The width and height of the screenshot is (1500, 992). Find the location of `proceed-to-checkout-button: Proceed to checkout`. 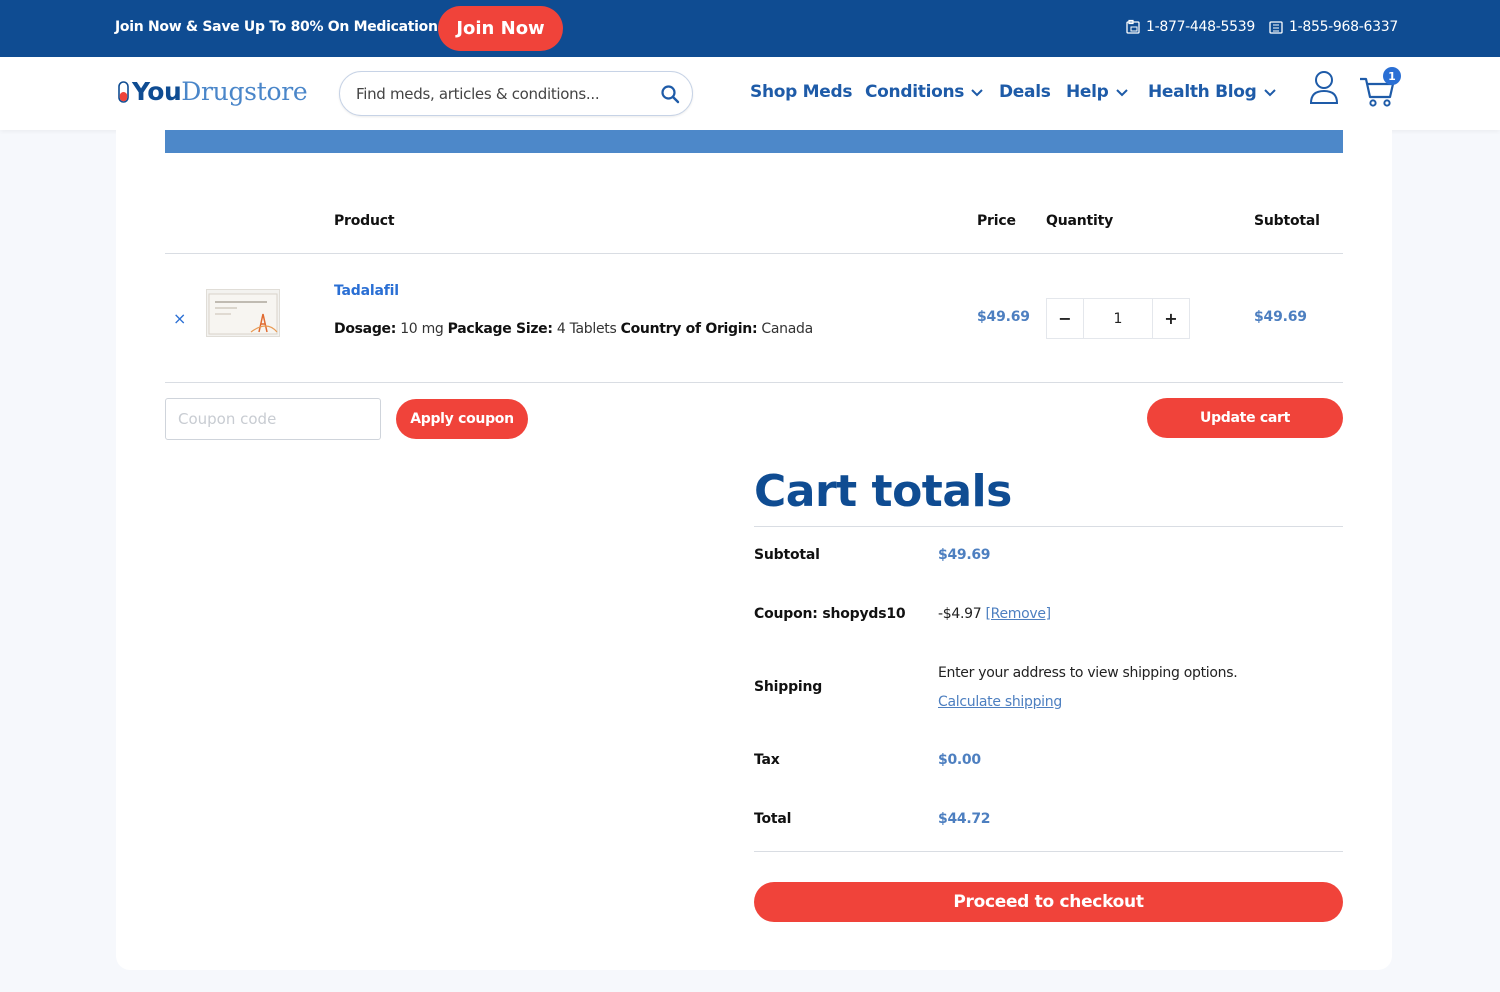

proceed-to-checkout-button: Proceed to checkout is located at coordinates (1048, 902).